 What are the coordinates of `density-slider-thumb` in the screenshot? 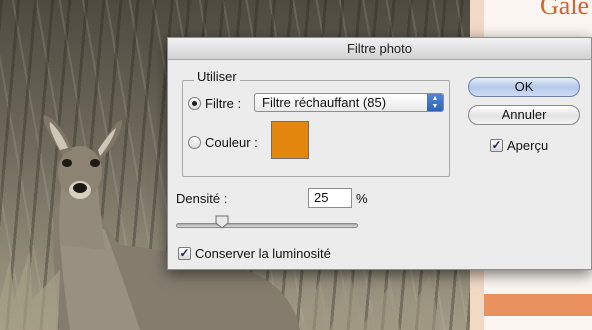 It's located at (222, 222).